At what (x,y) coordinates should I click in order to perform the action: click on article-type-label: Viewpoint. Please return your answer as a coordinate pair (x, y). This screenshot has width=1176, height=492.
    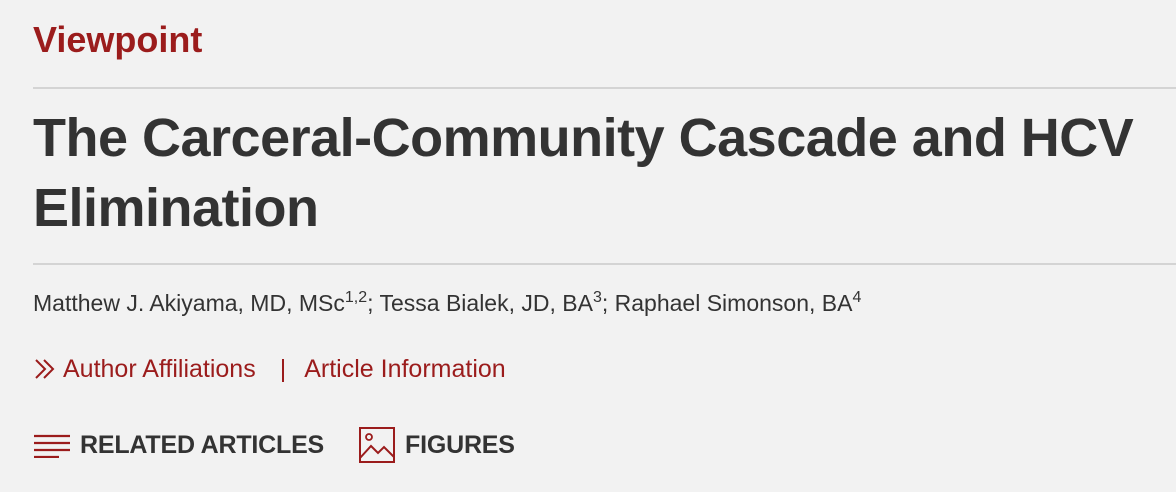
    Looking at the image, I should click on (118, 39).